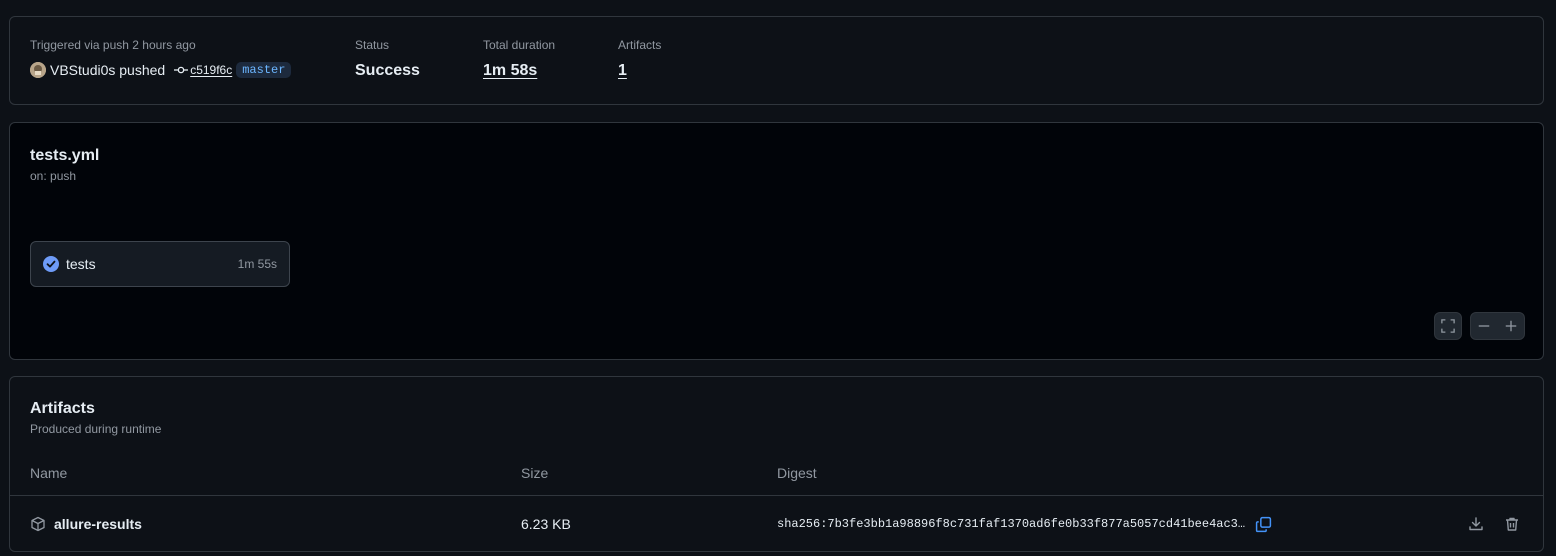  Describe the element at coordinates (1497, 326) in the screenshot. I see `zoom-controls` at that location.